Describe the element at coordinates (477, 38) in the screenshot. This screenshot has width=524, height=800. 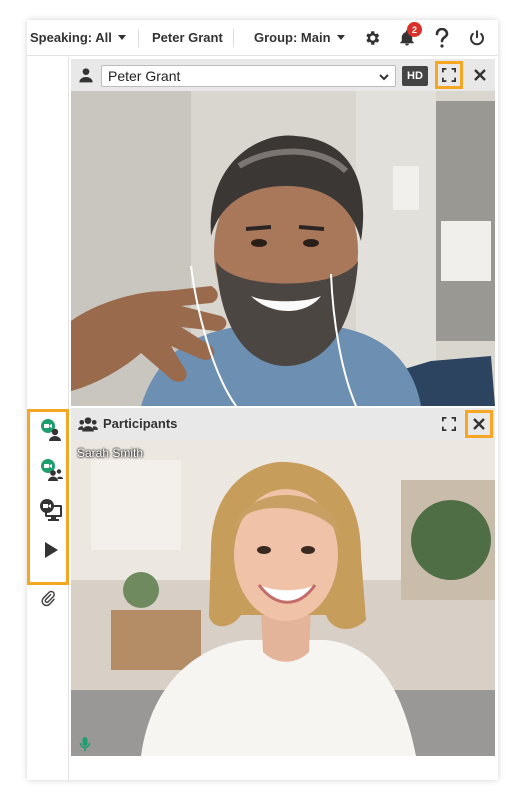
I see `power-icon` at that location.